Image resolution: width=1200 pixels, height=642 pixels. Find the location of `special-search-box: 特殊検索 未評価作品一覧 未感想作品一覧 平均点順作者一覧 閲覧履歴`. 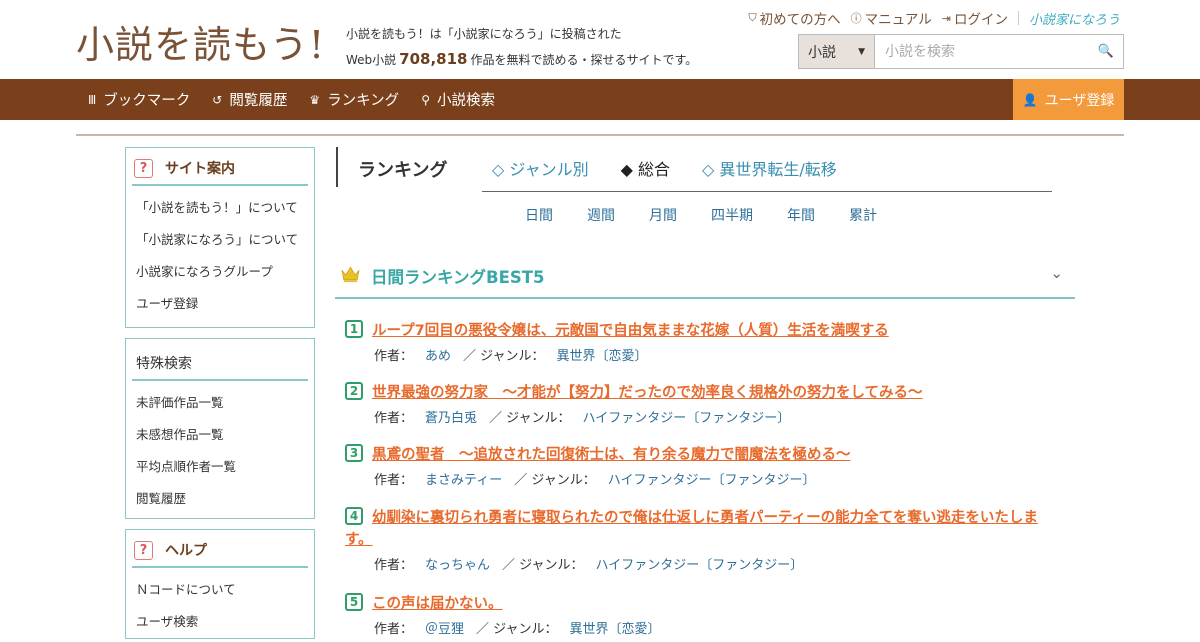

special-search-box: 特殊検索 未評価作品一覧 未感想作品一覧 平均点順作者一覧 閲覧履歴 is located at coordinates (220, 428).